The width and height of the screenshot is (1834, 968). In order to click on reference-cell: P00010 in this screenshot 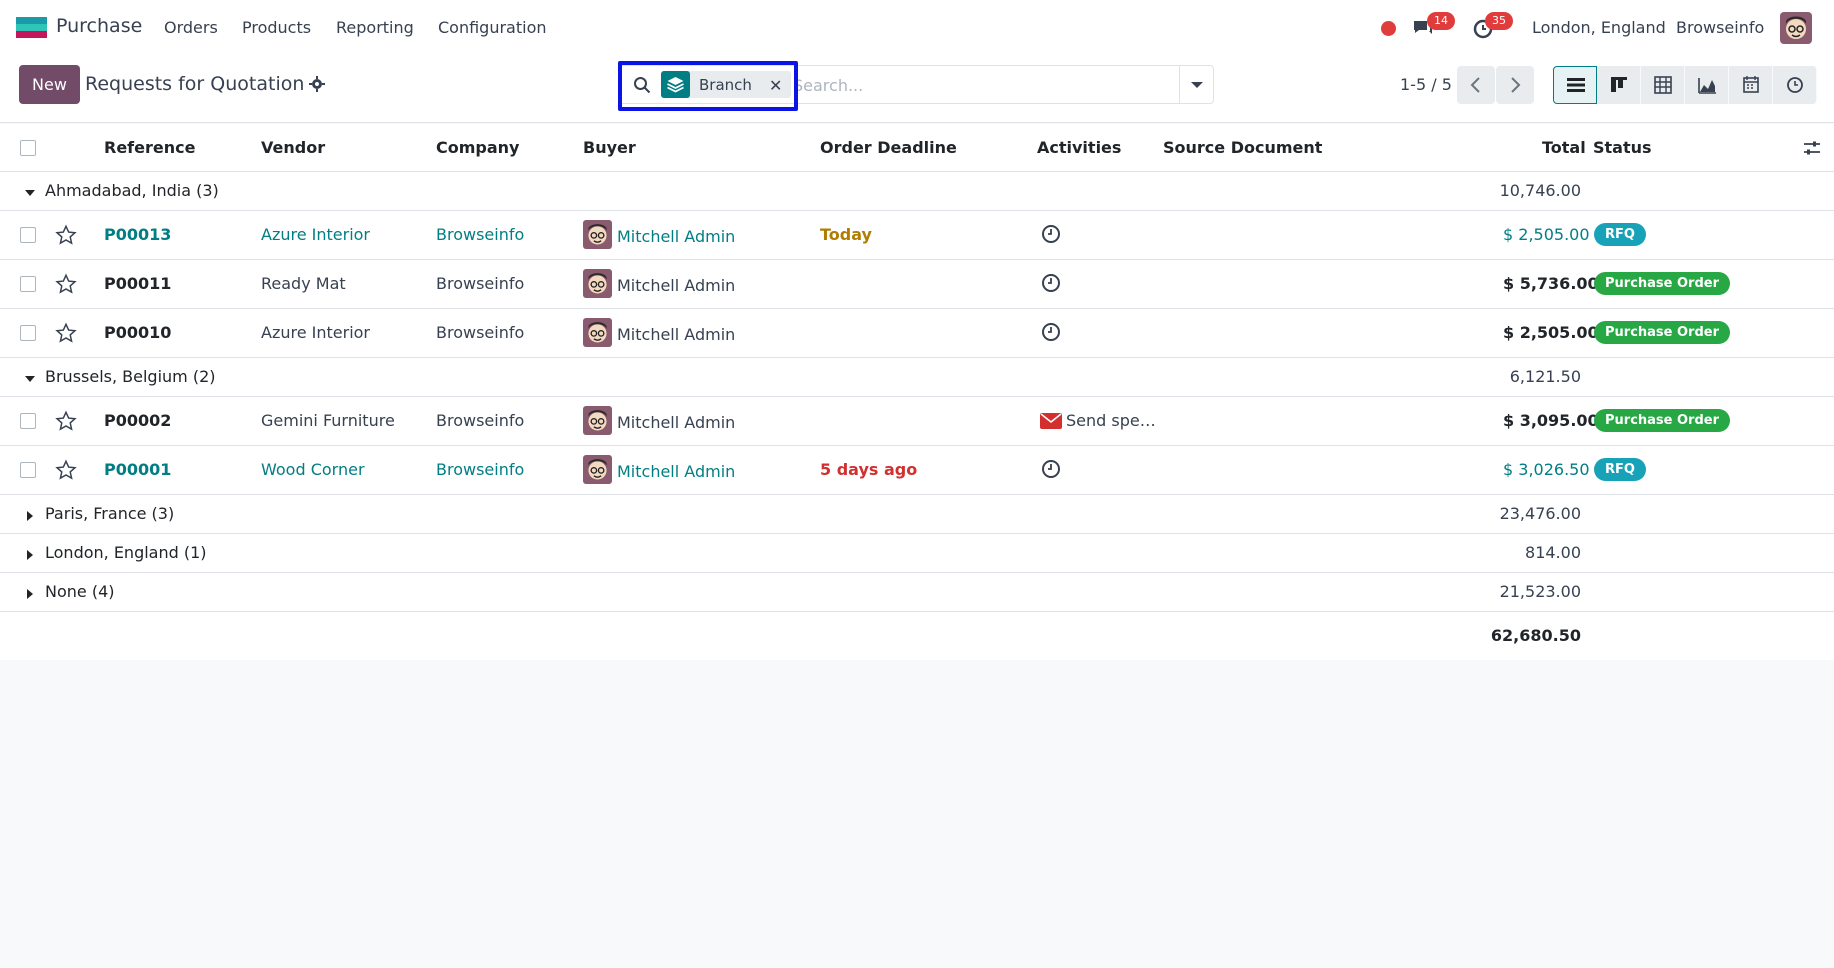, I will do `click(137, 332)`.